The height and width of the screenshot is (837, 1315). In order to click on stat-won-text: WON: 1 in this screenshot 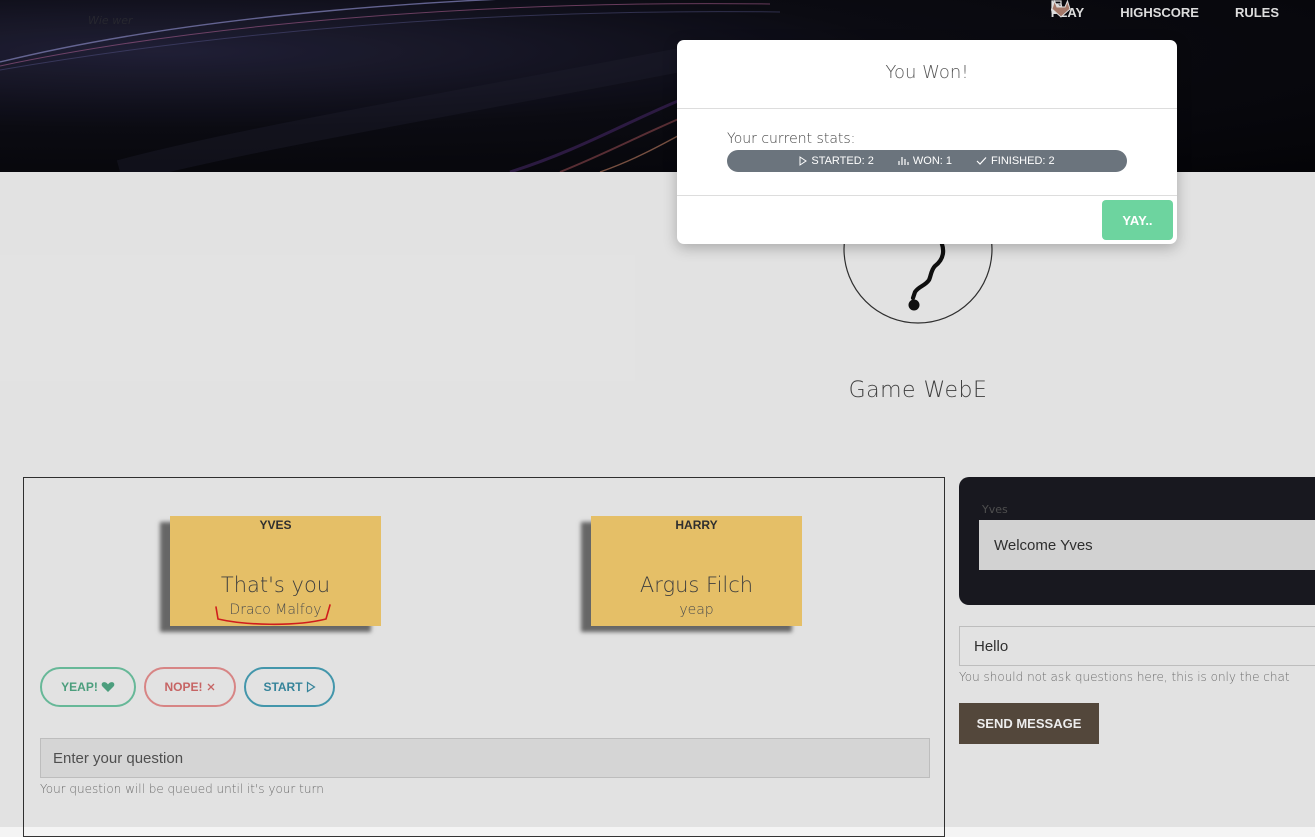, I will do `click(932, 161)`.